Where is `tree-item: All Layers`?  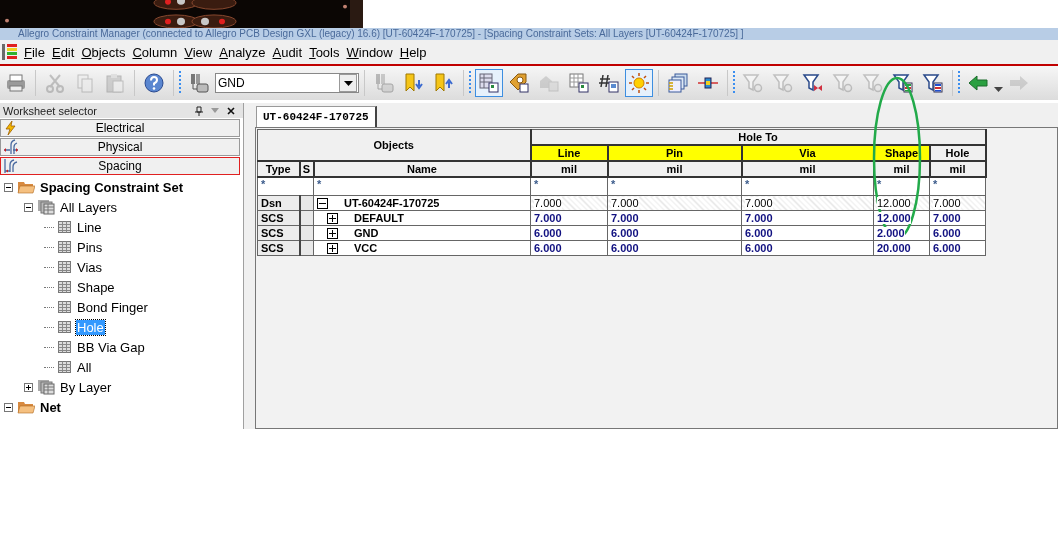
tree-item: All Layers is located at coordinates (89, 207).